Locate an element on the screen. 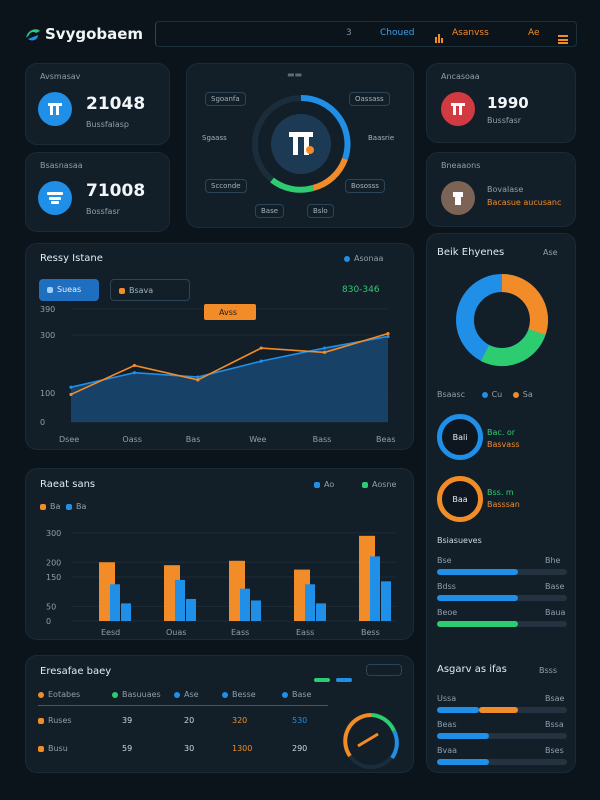  table-header: Eotabes is located at coordinates (59, 694).